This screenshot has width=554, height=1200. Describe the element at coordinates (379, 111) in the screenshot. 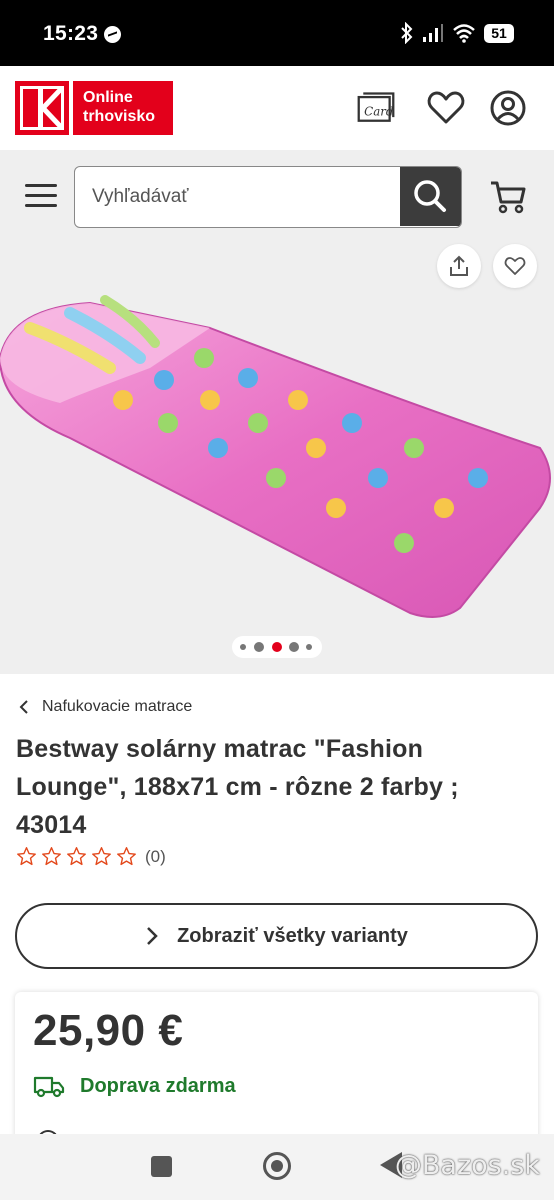

I see `card-icon-text: Card` at that location.